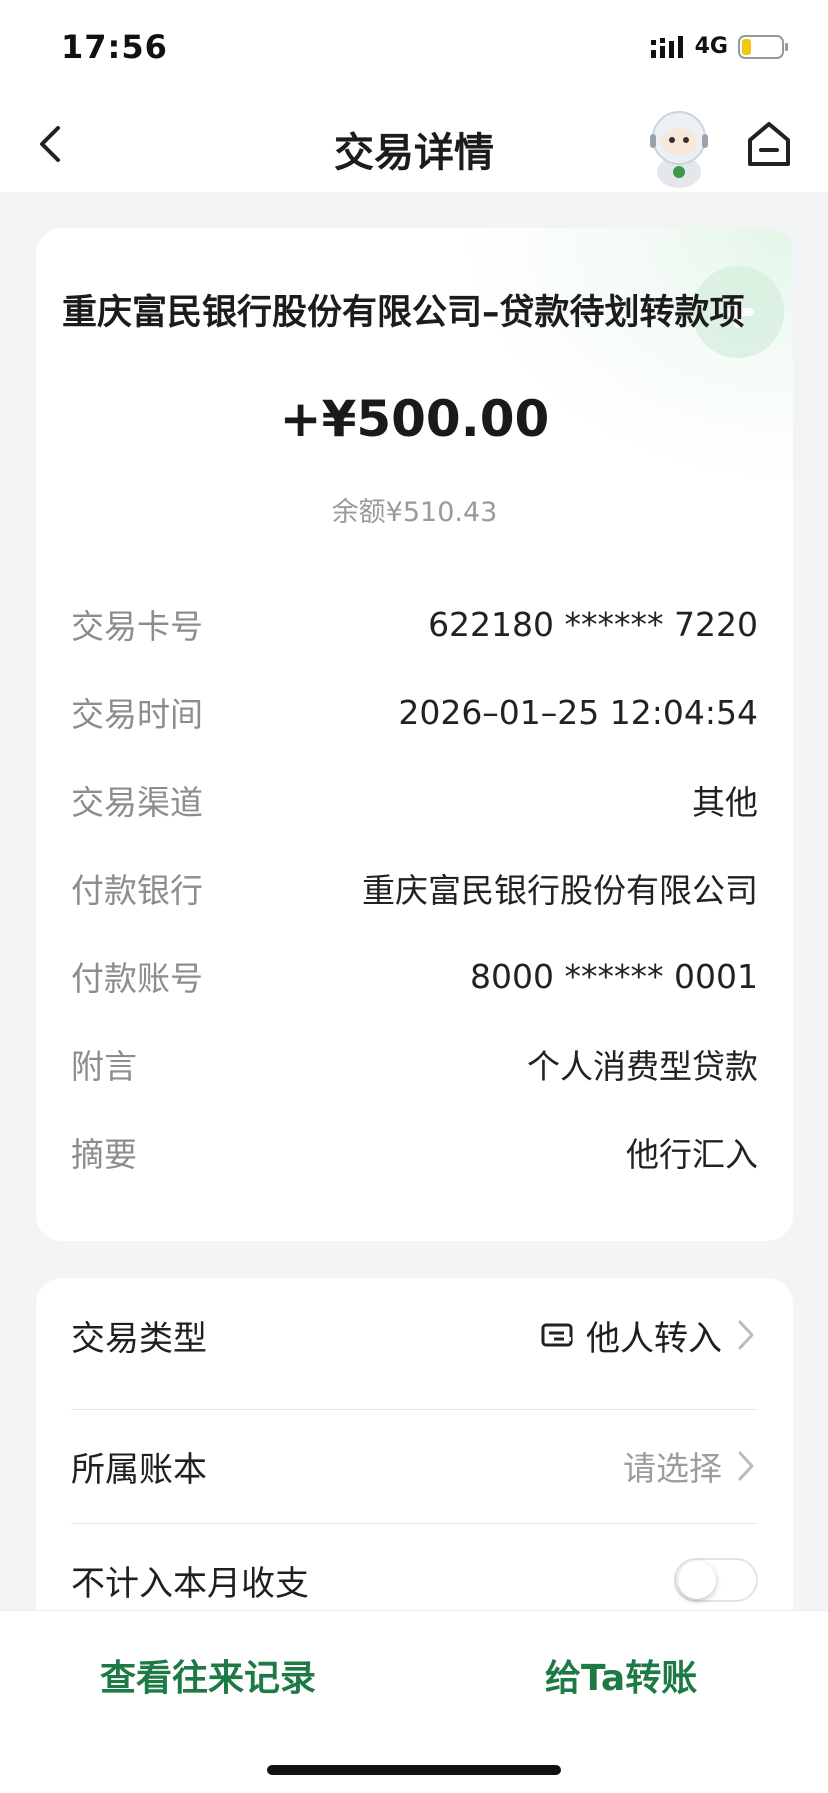 This screenshot has height=1793, width=828. I want to click on transaction-amount: +¥500.00, so click(414, 419).